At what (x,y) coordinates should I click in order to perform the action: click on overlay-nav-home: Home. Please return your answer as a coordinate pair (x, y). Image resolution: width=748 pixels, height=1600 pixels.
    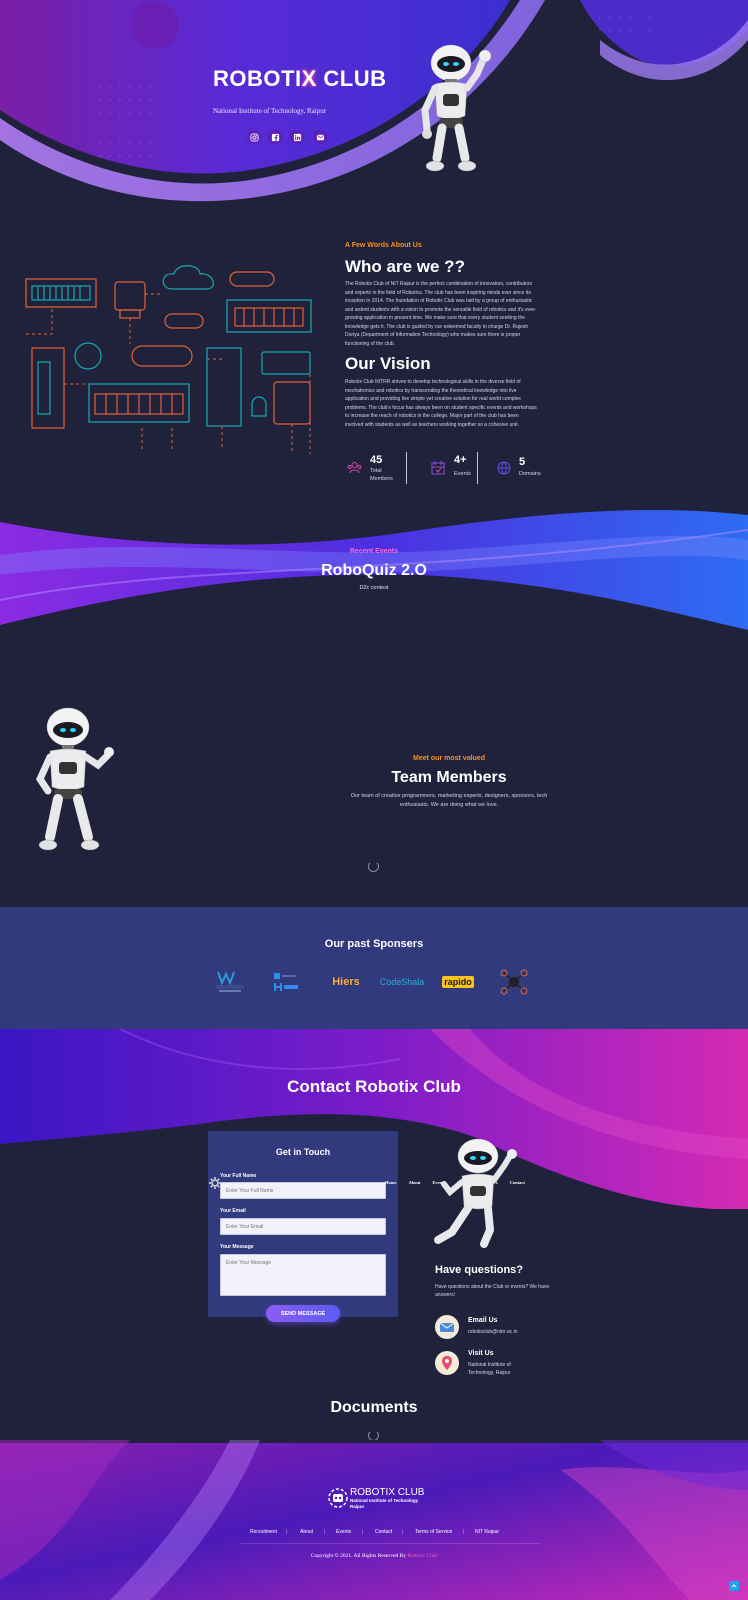
    Looking at the image, I should click on (391, 1182).